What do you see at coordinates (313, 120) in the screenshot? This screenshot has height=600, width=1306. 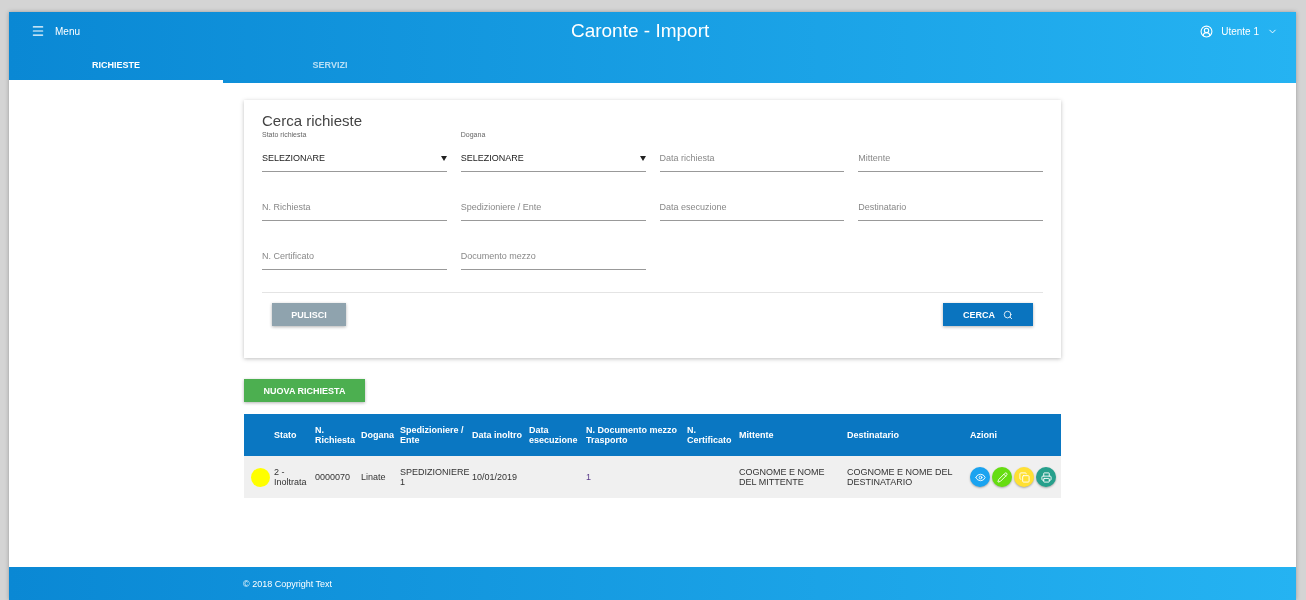 I see `card-title: Cerca richieste` at bounding box center [313, 120].